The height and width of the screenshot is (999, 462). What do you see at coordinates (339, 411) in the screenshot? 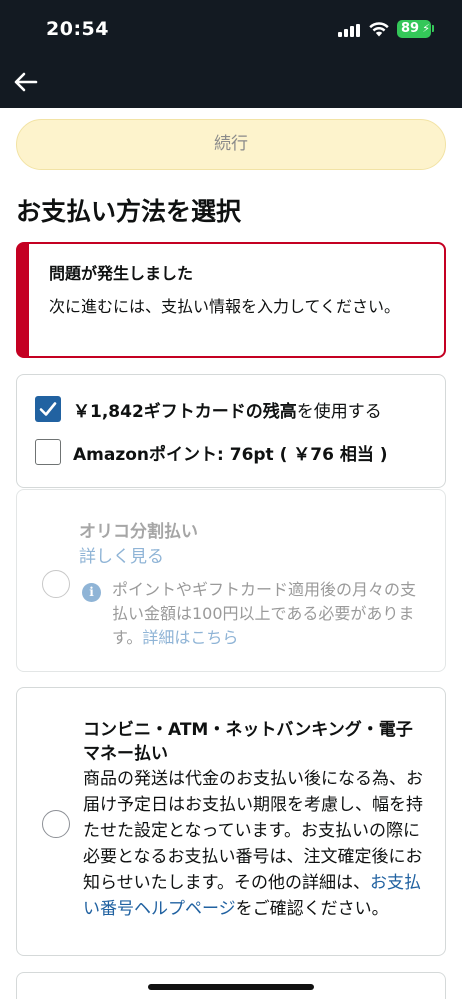
I see `gift-card-suffix: を使用する` at bounding box center [339, 411].